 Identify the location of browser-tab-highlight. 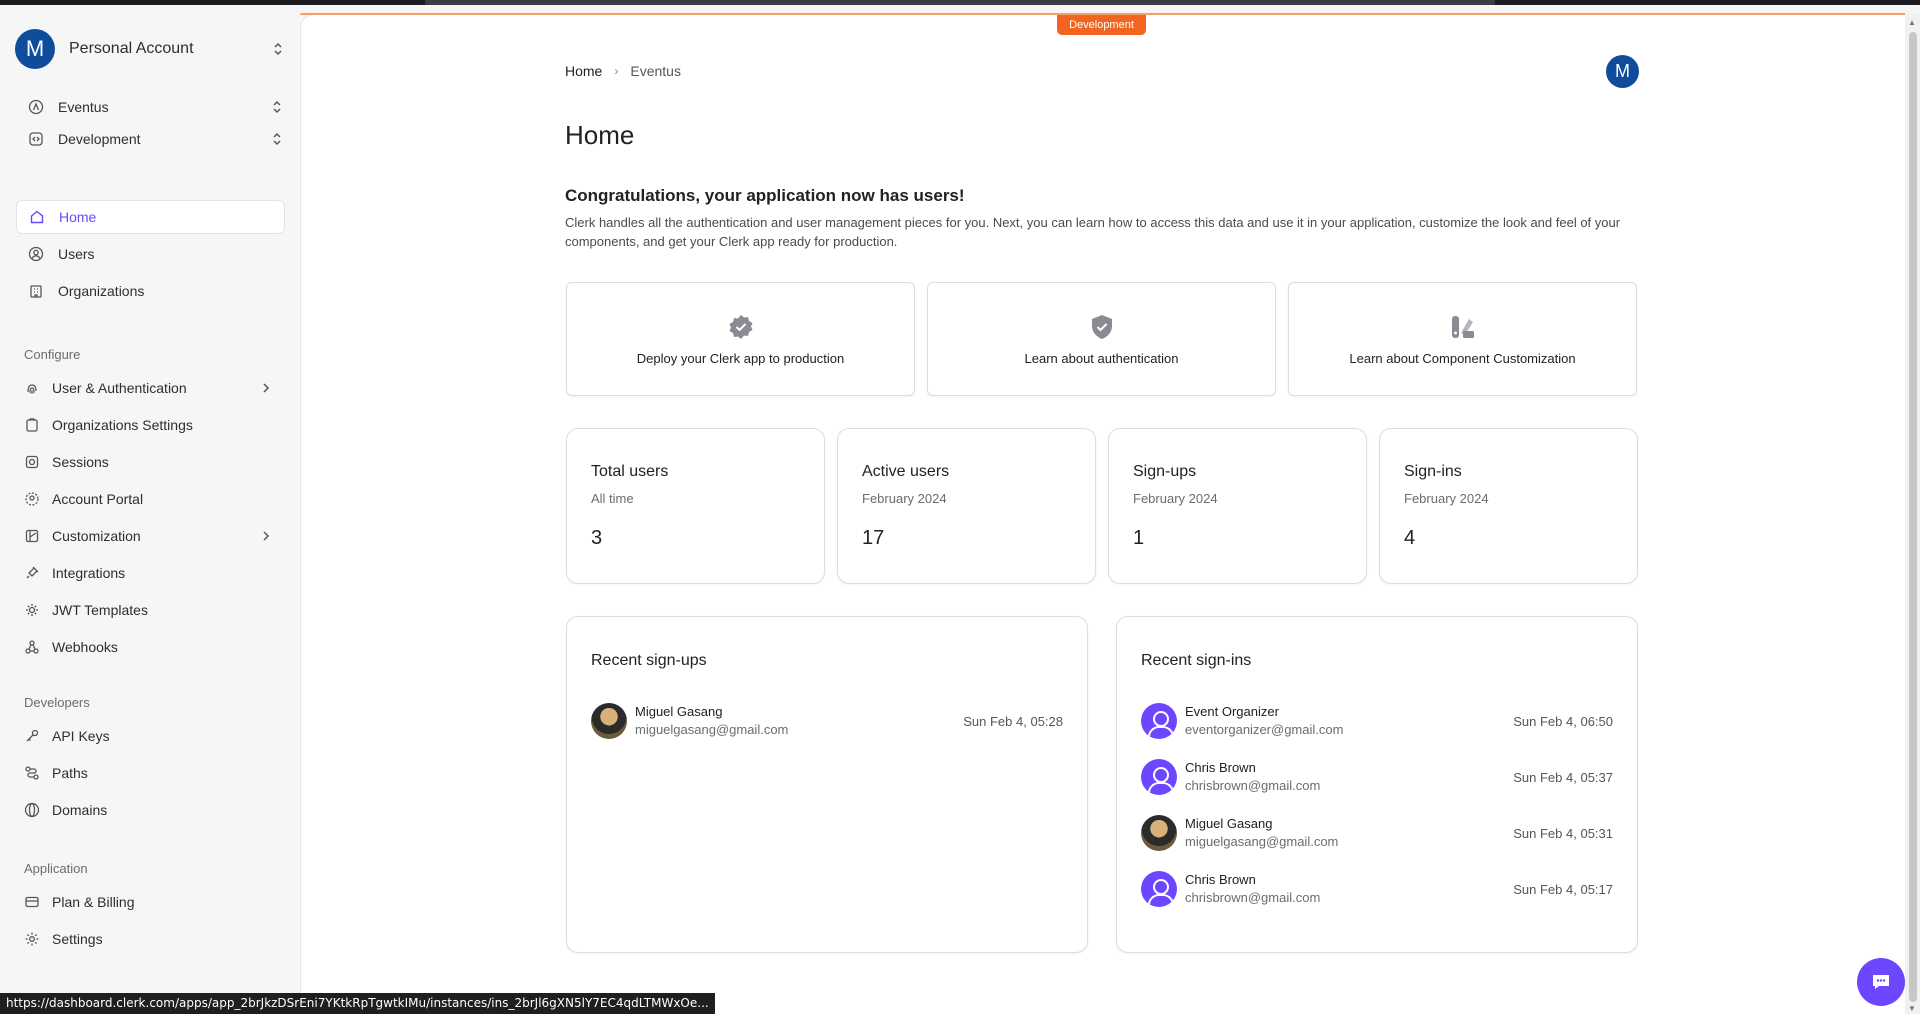
(960, 2).